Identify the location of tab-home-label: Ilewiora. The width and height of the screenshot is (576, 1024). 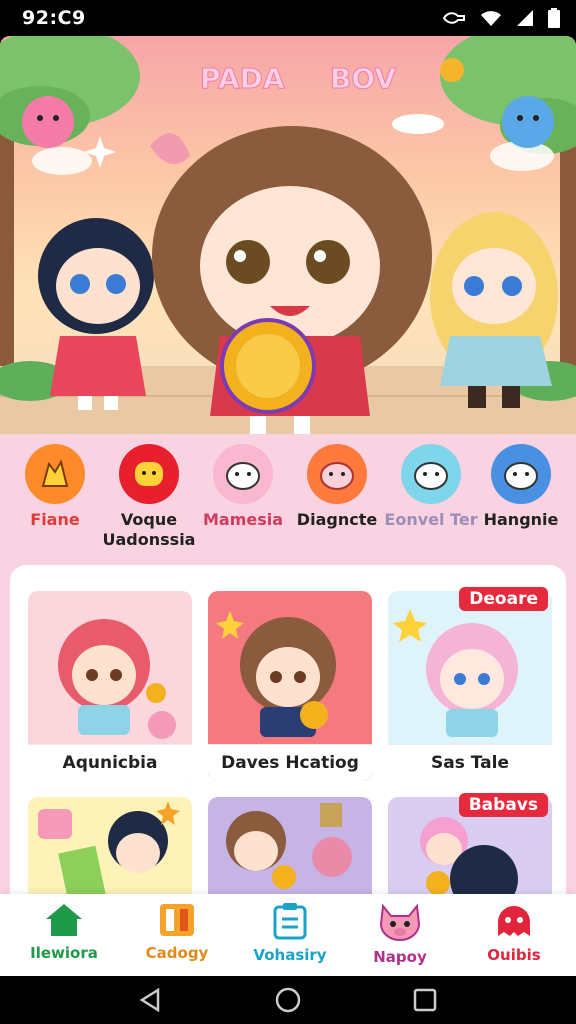
(64, 953).